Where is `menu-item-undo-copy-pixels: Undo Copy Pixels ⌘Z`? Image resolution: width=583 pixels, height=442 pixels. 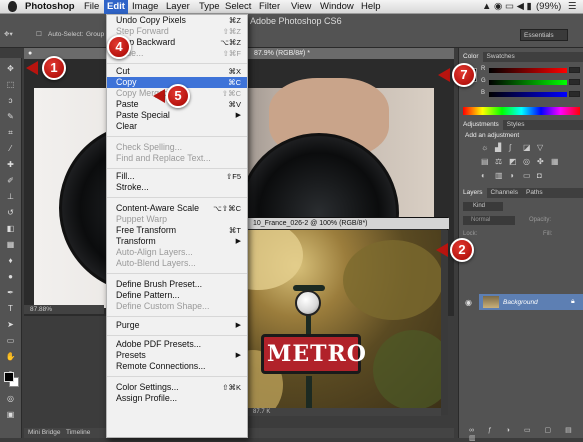
menu-item-undo-copy-pixels: Undo Copy Pixels ⌘Z is located at coordinates (177, 20).